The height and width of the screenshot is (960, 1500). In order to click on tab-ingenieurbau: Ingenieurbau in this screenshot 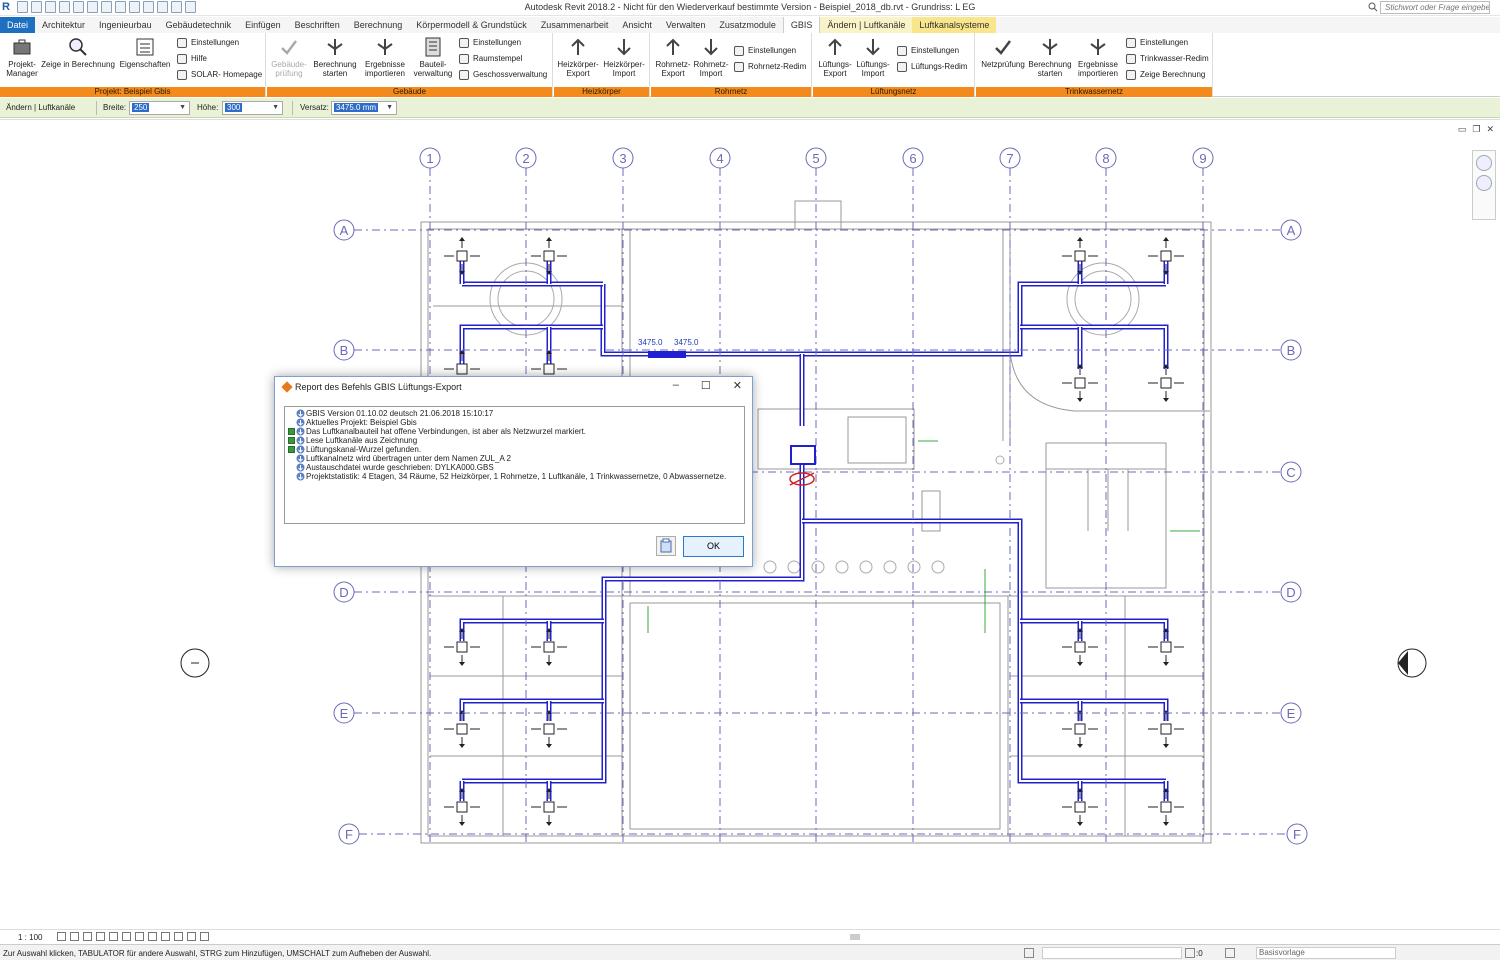, I will do `click(125, 25)`.